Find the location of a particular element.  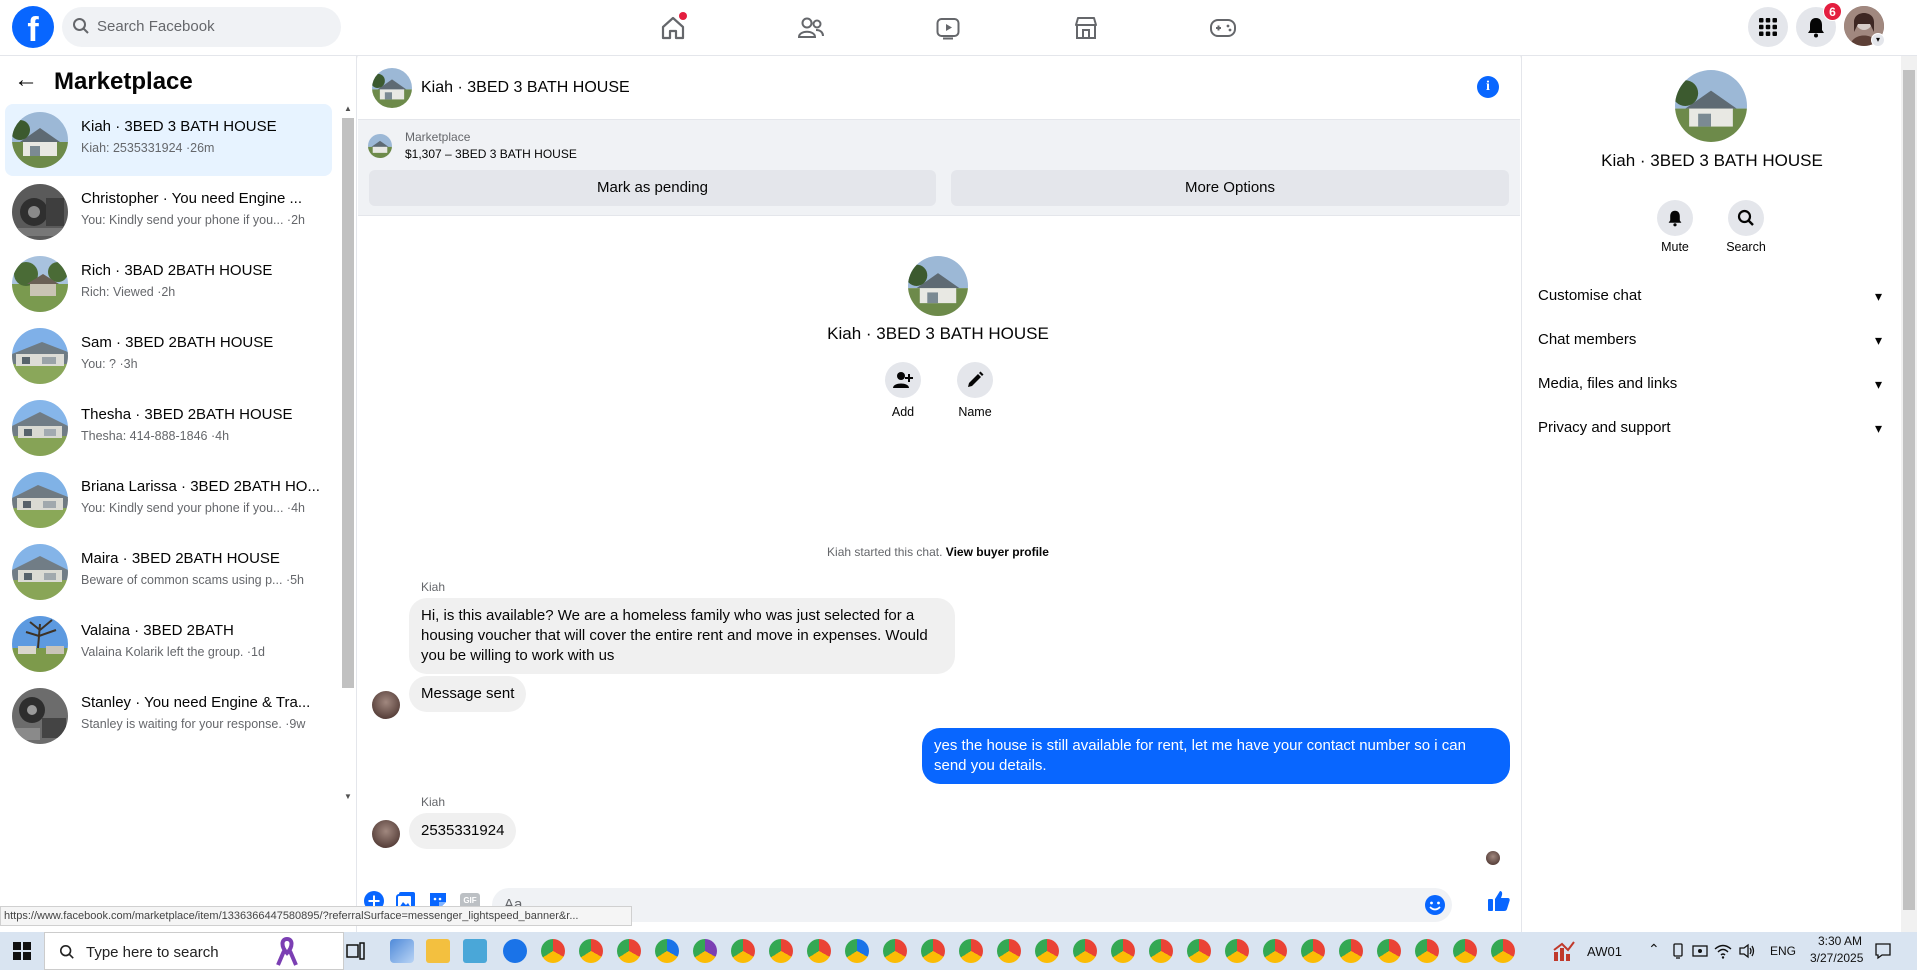

volume-icon is located at coordinates (1747, 951).